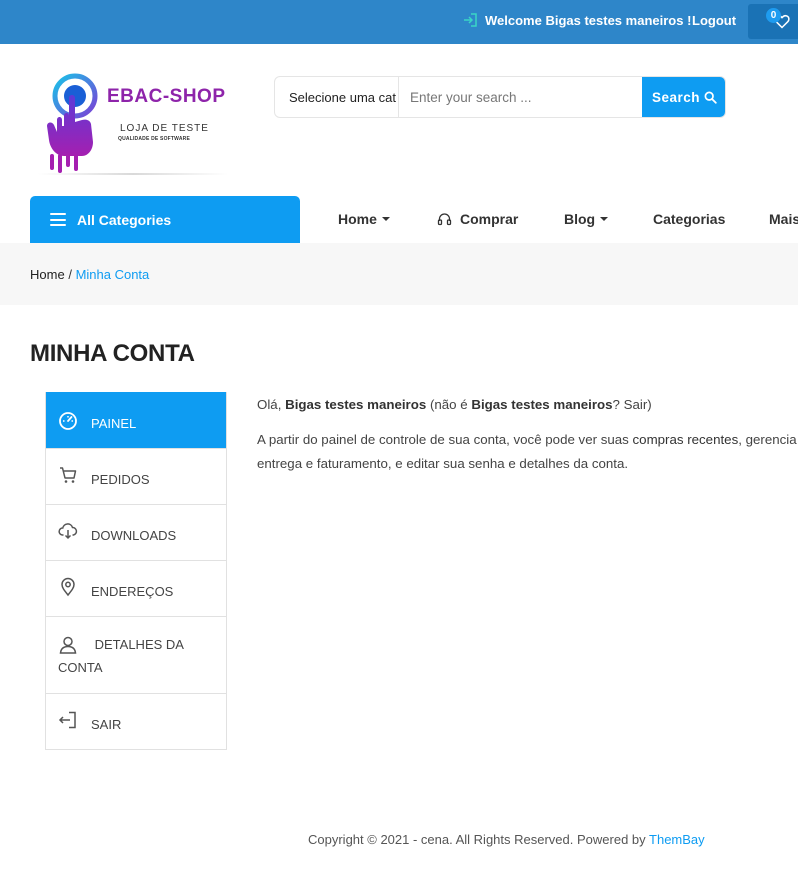  I want to click on user-name: Bigas testes maneiros, so click(356, 404).